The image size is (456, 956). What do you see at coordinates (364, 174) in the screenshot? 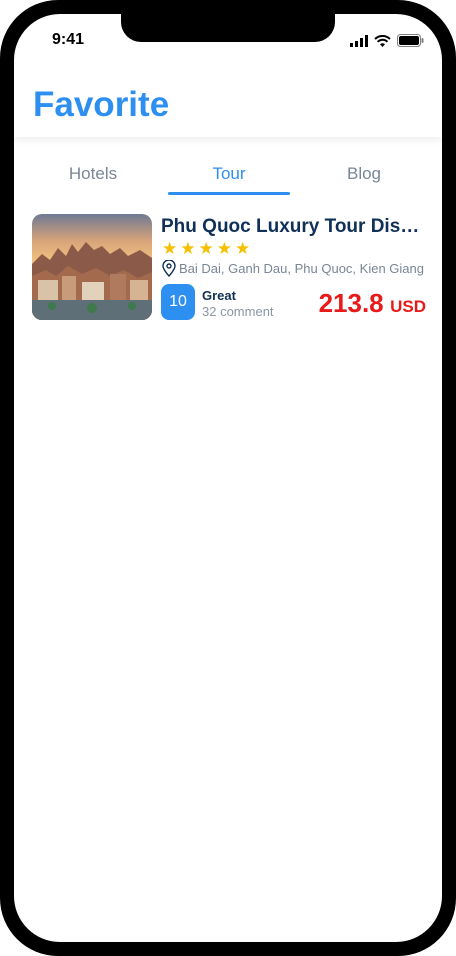
I see `tab-blog: Blog` at bounding box center [364, 174].